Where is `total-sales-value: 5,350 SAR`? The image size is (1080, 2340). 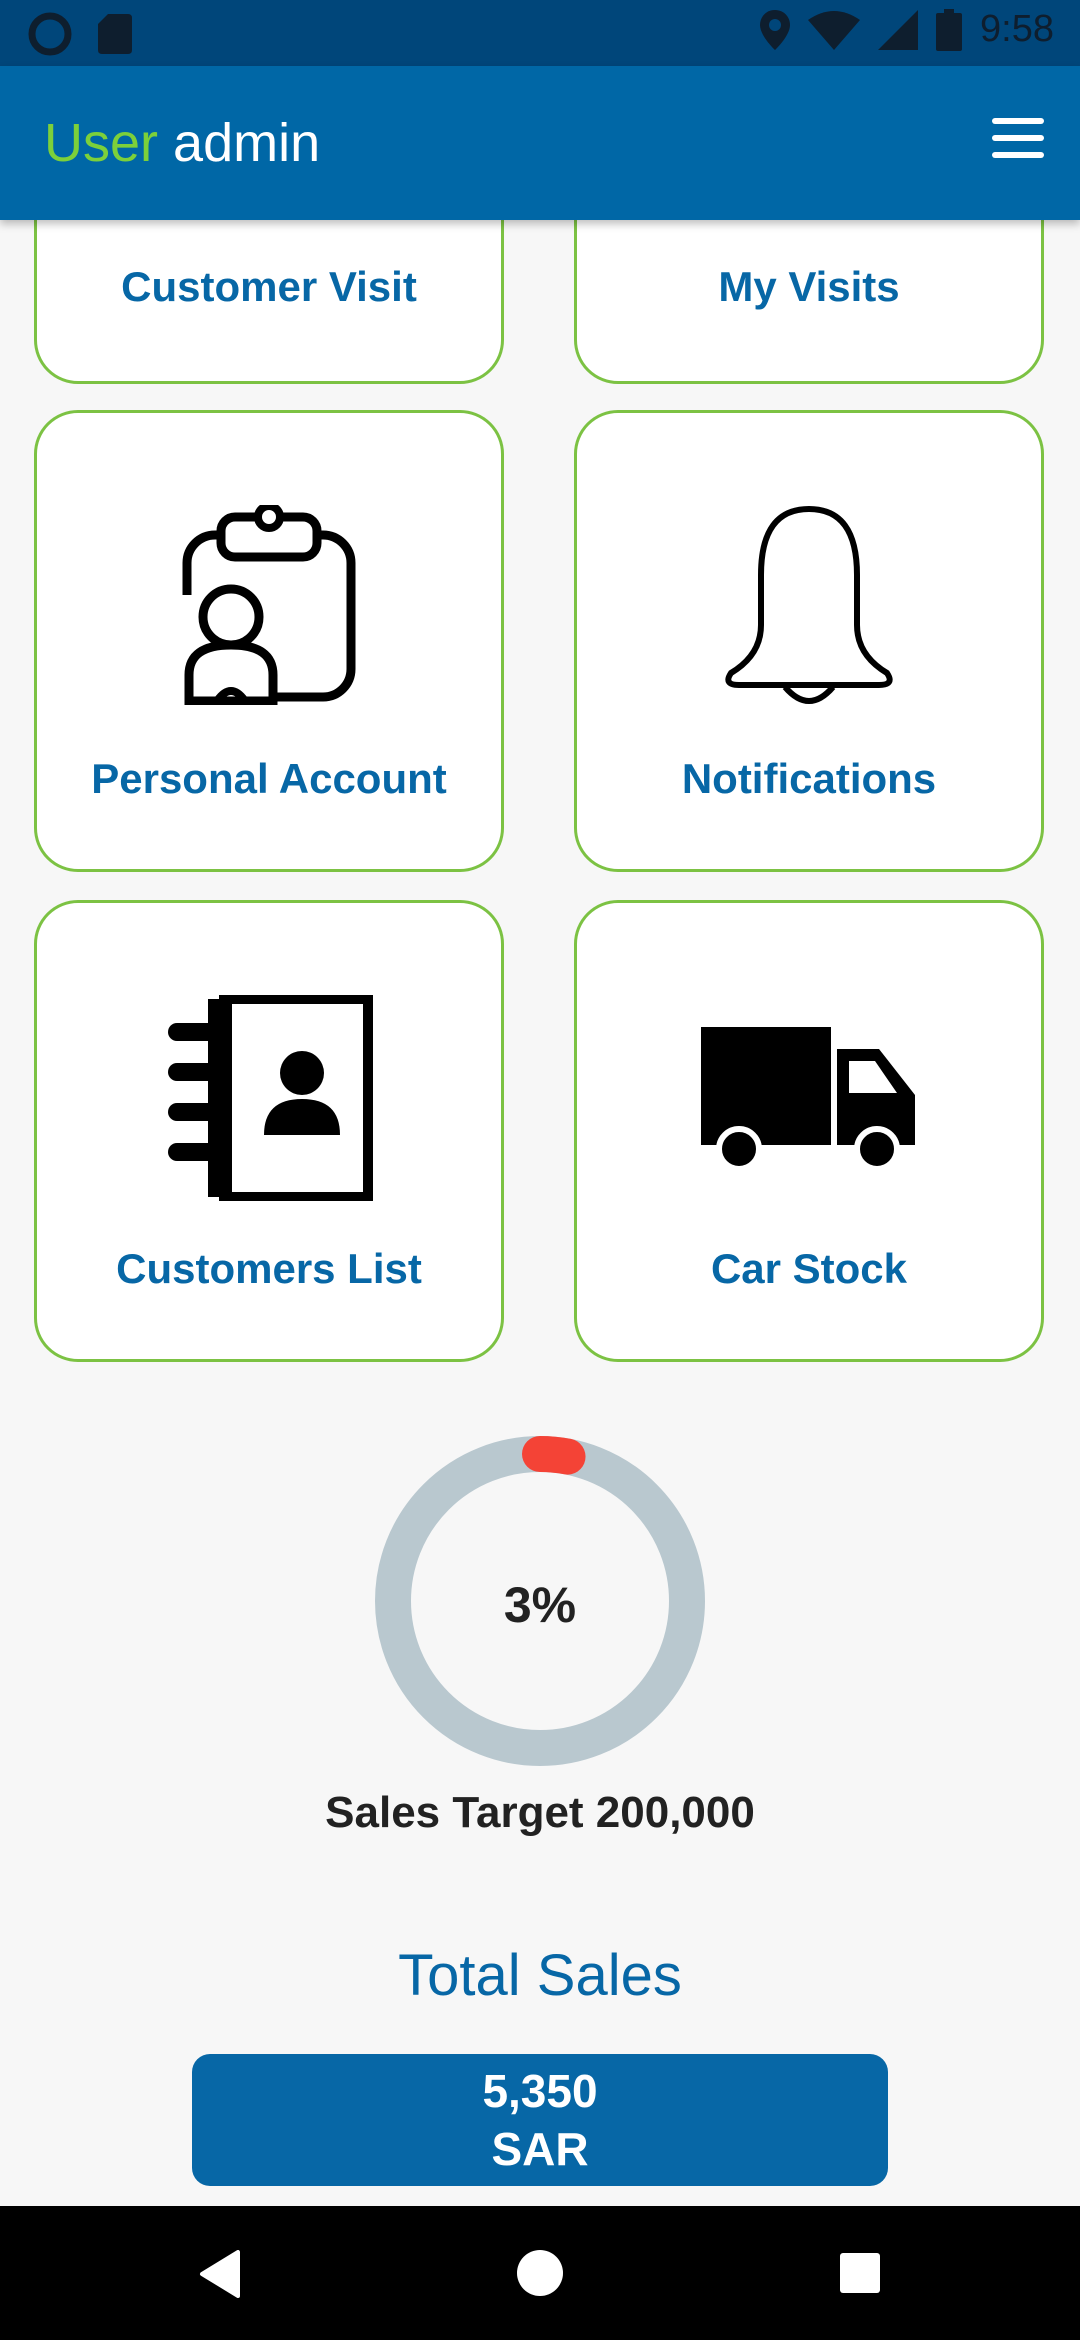
total-sales-value: 5,350 SAR is located at coordinates (540, 2120).